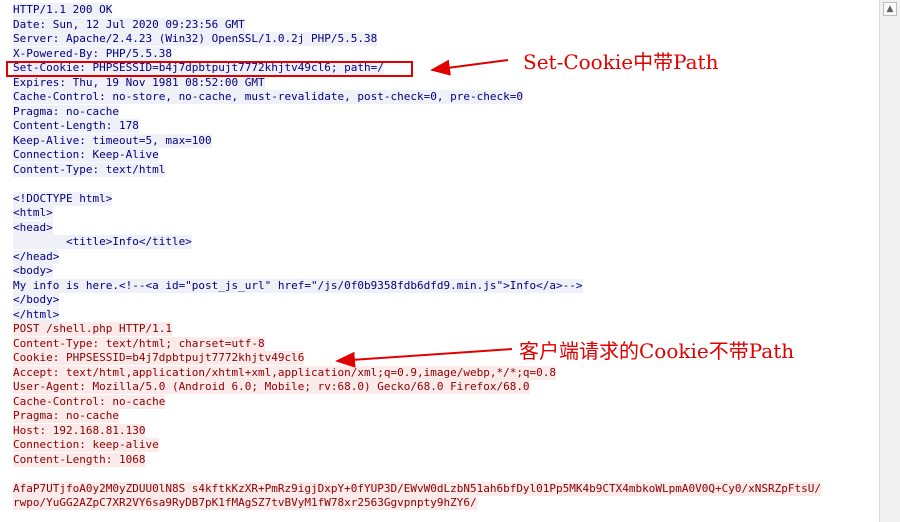 Image resolution: width=900 pixels, height=522 pixels. Describe the element at coordinates (89, 169) in the screenshot. I see `response-line: Content-Type: text/html` at that location.